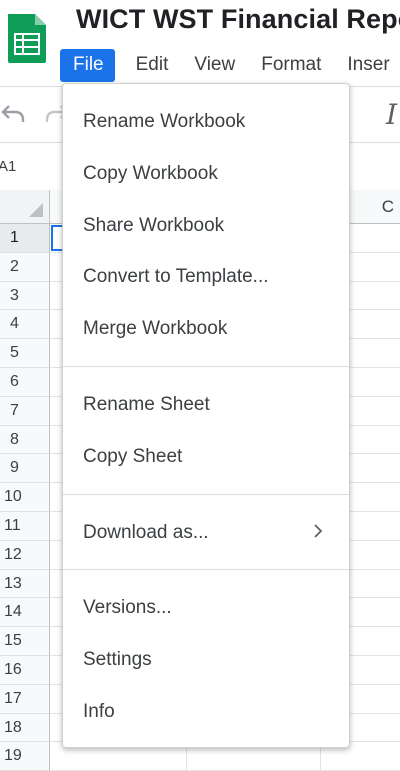 This screenshot has width=400, height=771. I want to click on row-header: 10, so click(25, 497).